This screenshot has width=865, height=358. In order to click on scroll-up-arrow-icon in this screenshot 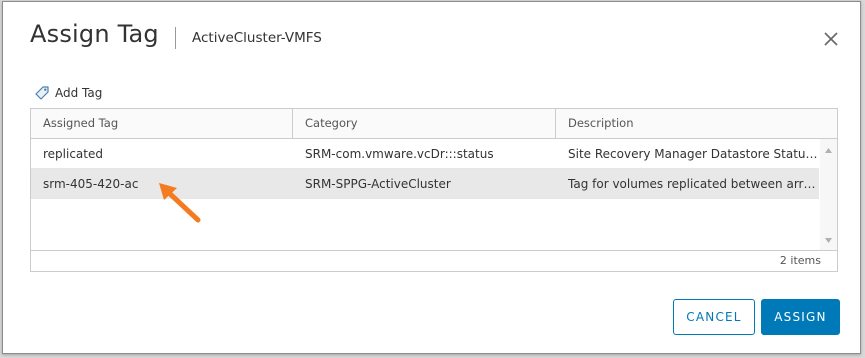, I will do `click(828, 150)`.